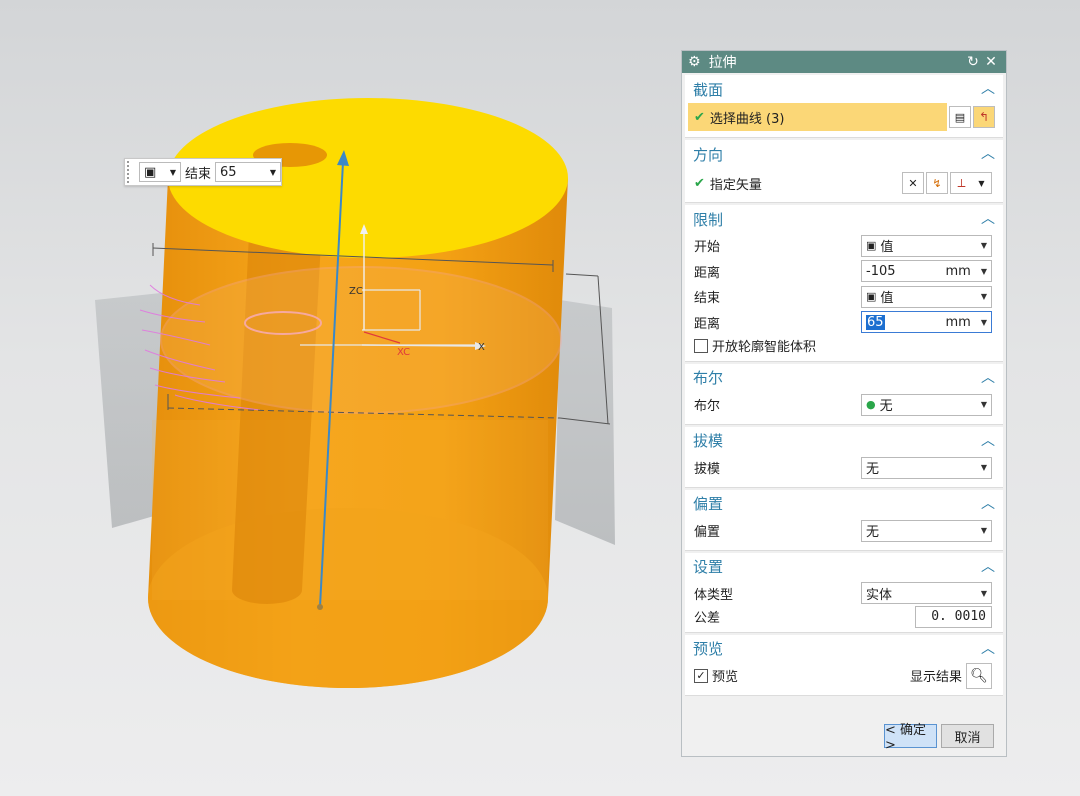  What do you see at coordinates (844, 219) in the screenshot?
I see `limits-header: 限制 ︿` at bounding box center [844, 219].